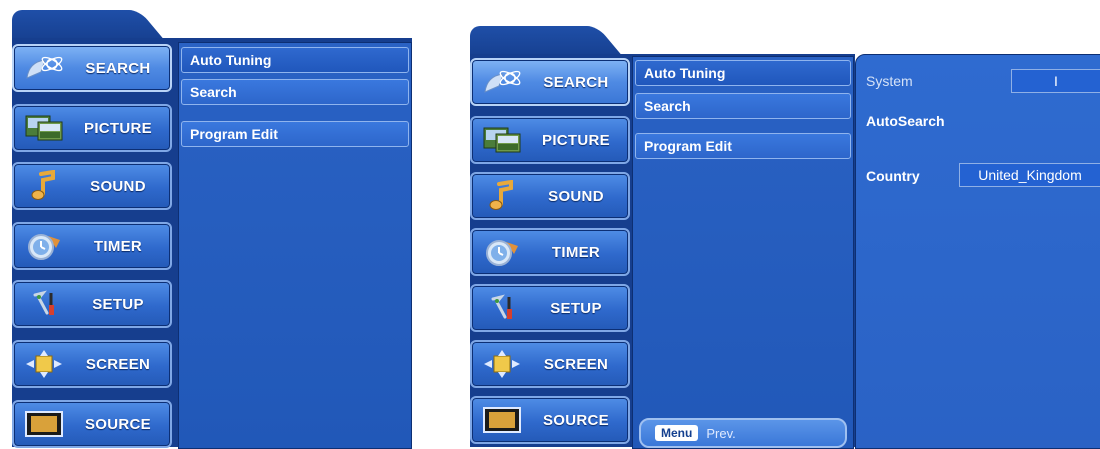 The width and height of the screenshot is (1100, 449). What do you see at coordinates (721, 433) in the screenshot?
I see `prev-hint: Prev.` at bounding box center [721, 433].